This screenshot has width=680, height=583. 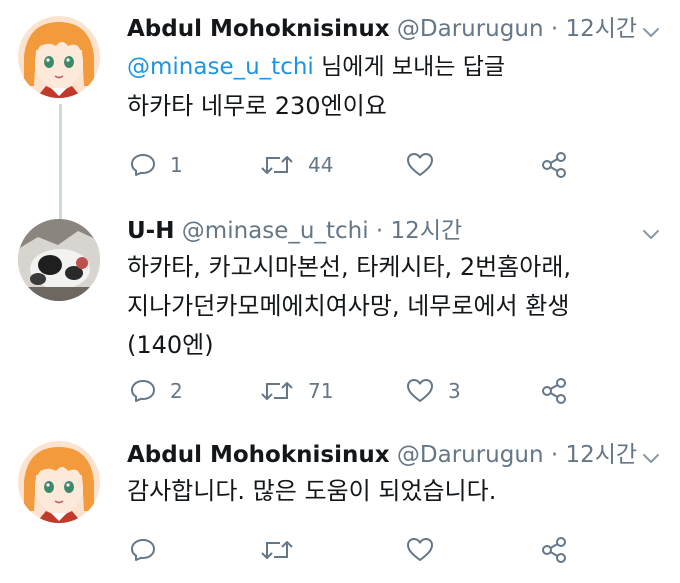 I want to click on tweet-text-line: 하카타 네무로 230엔이요, so click(x=257, y=106).